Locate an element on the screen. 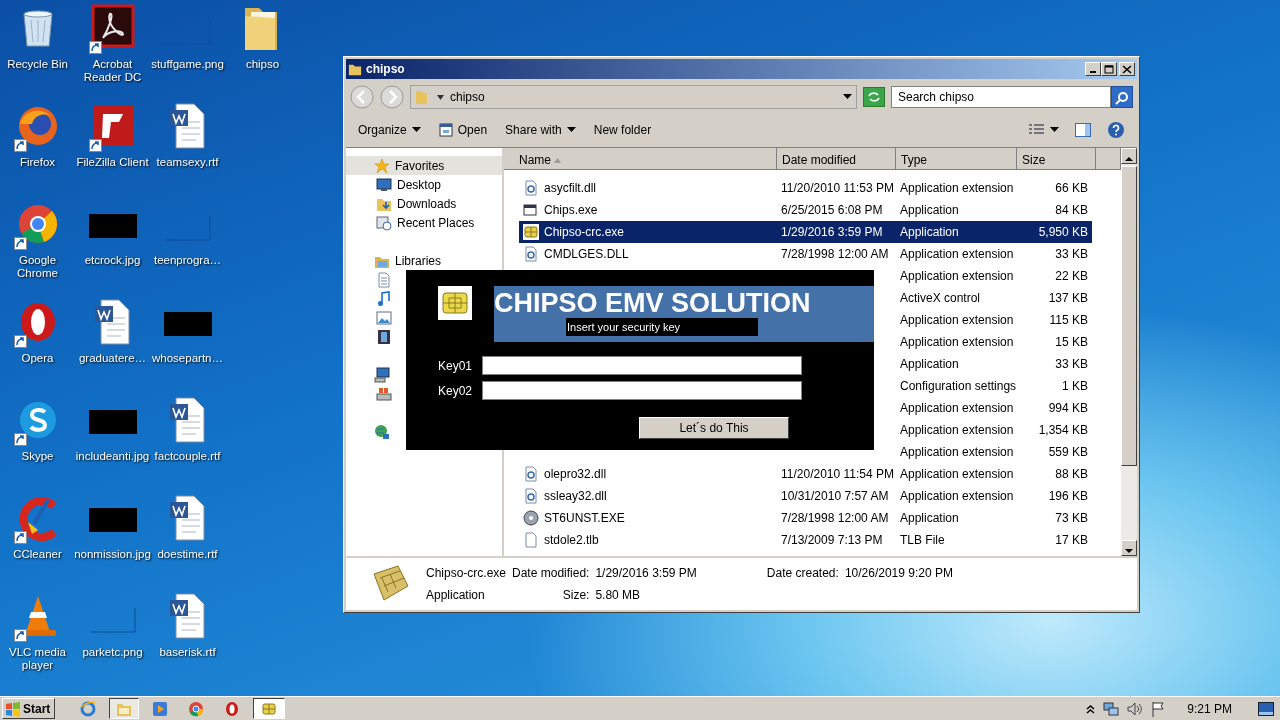 The image size is (1280, 720). file-size: 73 KB is located at coordinates (1071, 518).